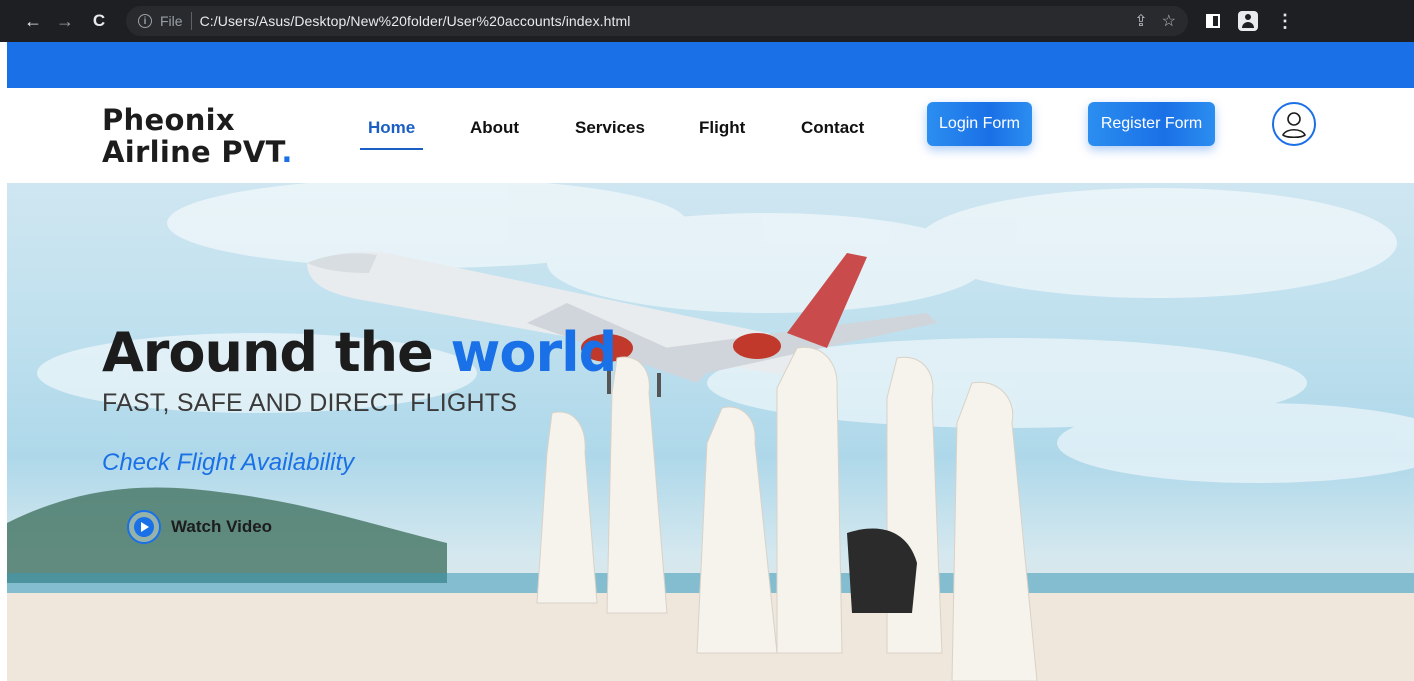 The image size is (1414, 681). Describe the element at coordinates (832, 128) in the screenshot. I see `nav-contact: Contact` at that location.